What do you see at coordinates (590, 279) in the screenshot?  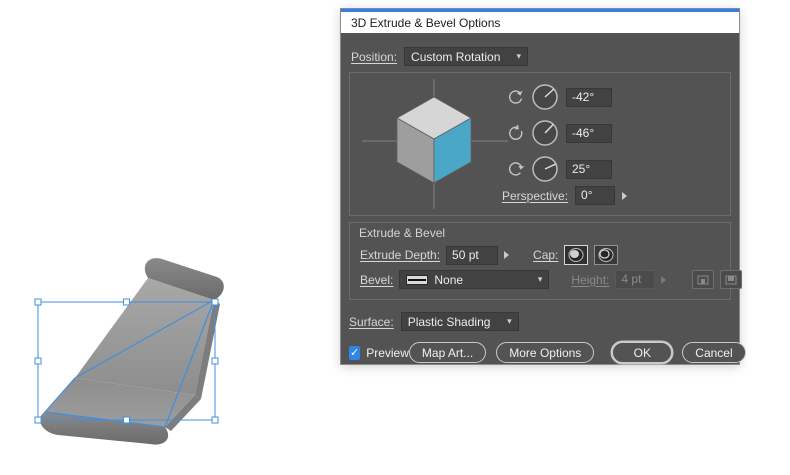 I see `height-label: Height:` at bounding box center [590, 279].